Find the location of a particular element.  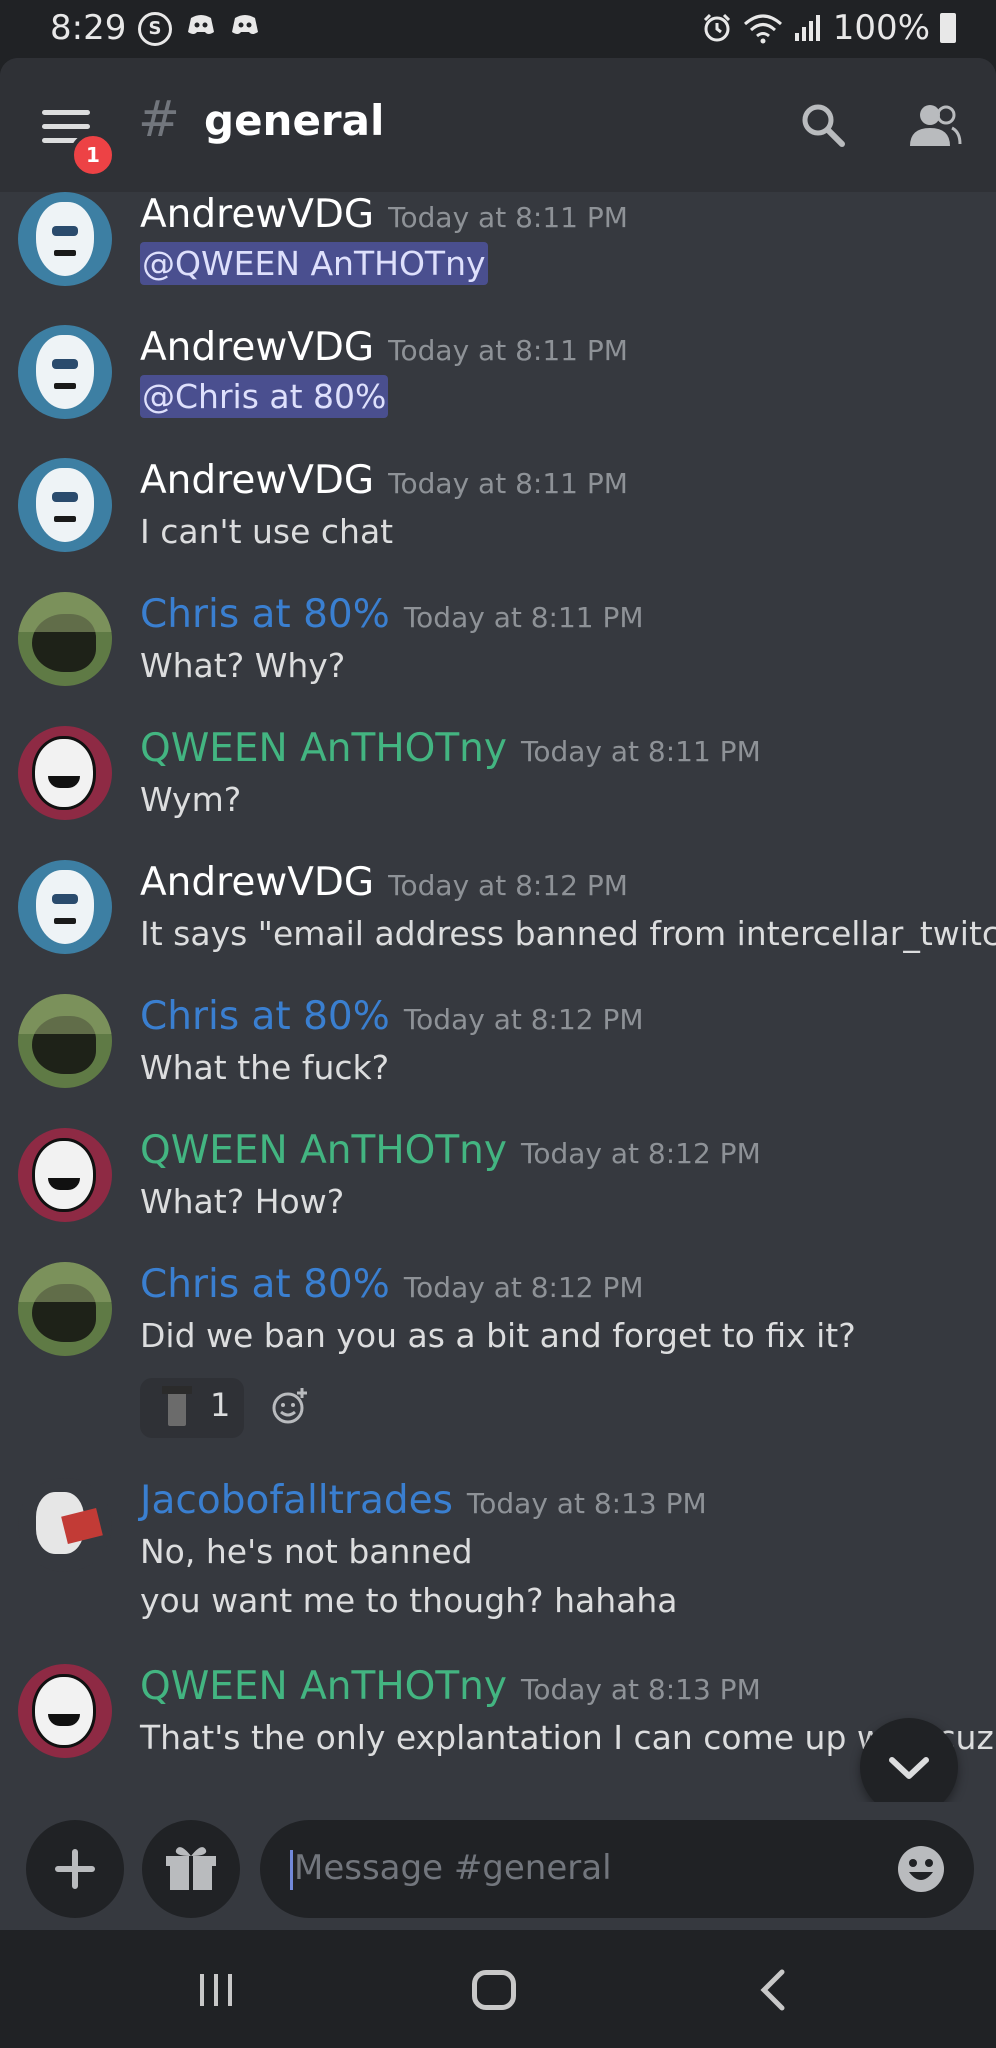

plus-icon is located at coordinates (75, 1869).